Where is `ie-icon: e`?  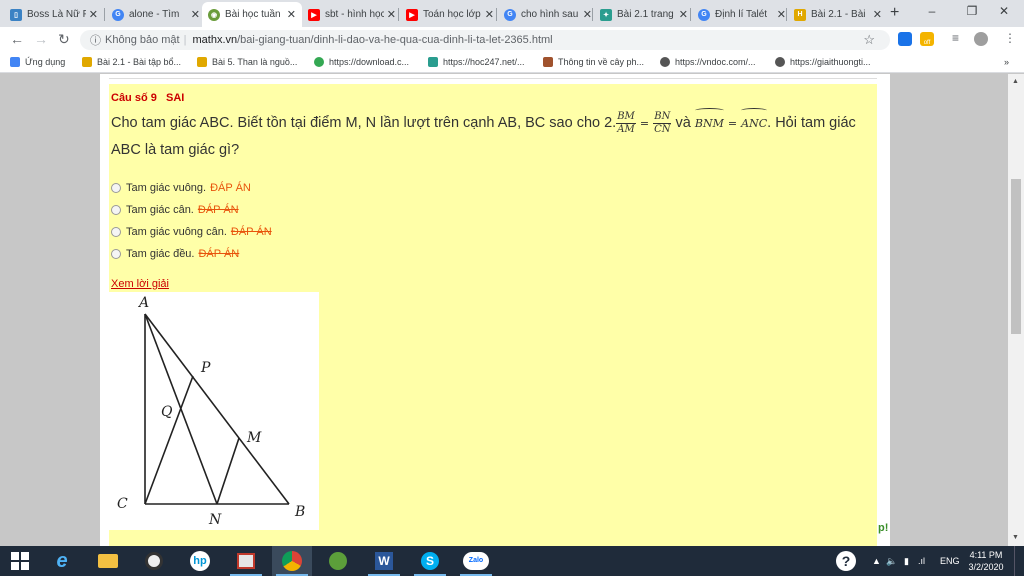 ie-icon: e is located at coordinates (62, 561).